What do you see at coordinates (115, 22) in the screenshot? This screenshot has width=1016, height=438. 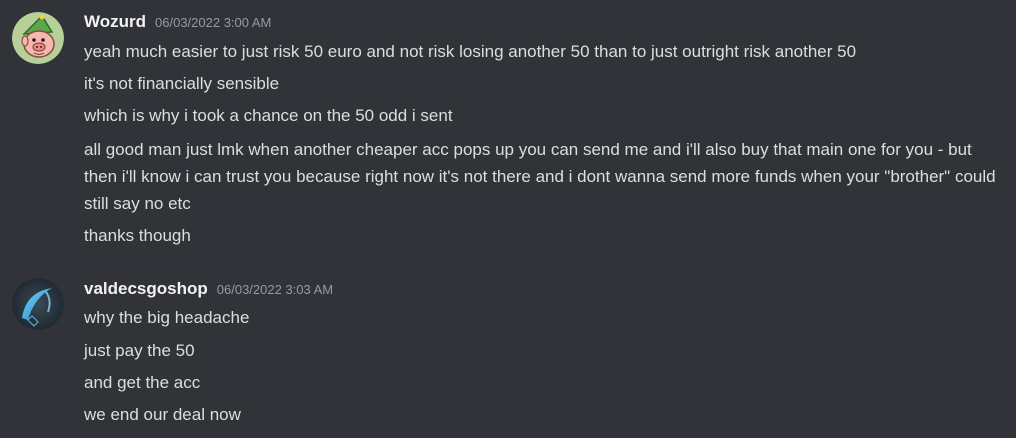 I see `username: Wozurd` at bounding box center [115, 22].